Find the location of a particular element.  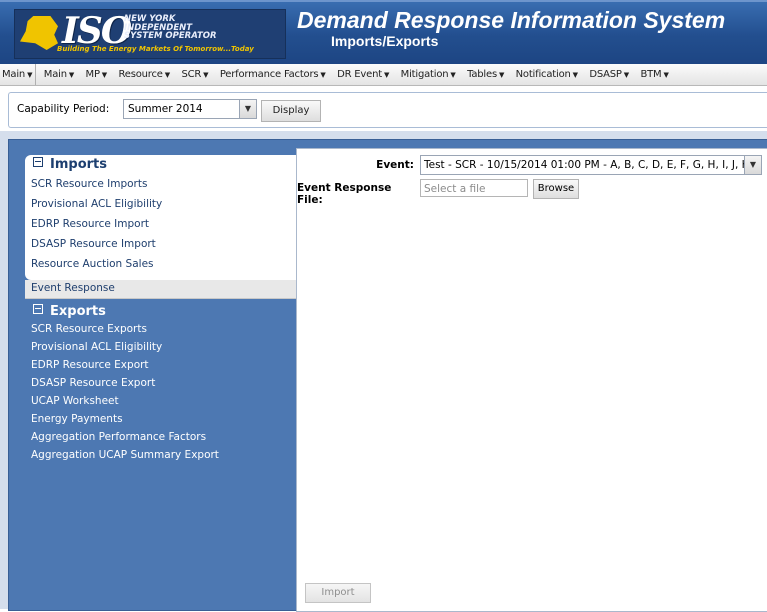

nav-item-ucap-worksheet: UCAP Worksheet is located at coordinates (75, 401).